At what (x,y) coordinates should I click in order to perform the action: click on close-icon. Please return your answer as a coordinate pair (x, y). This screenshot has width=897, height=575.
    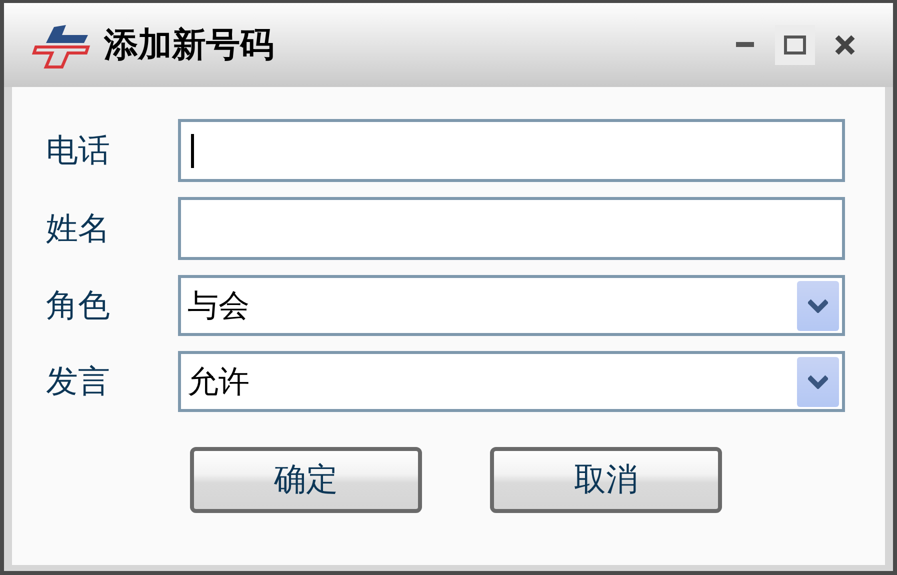
    Looking at the image, I should click on (845, 45).